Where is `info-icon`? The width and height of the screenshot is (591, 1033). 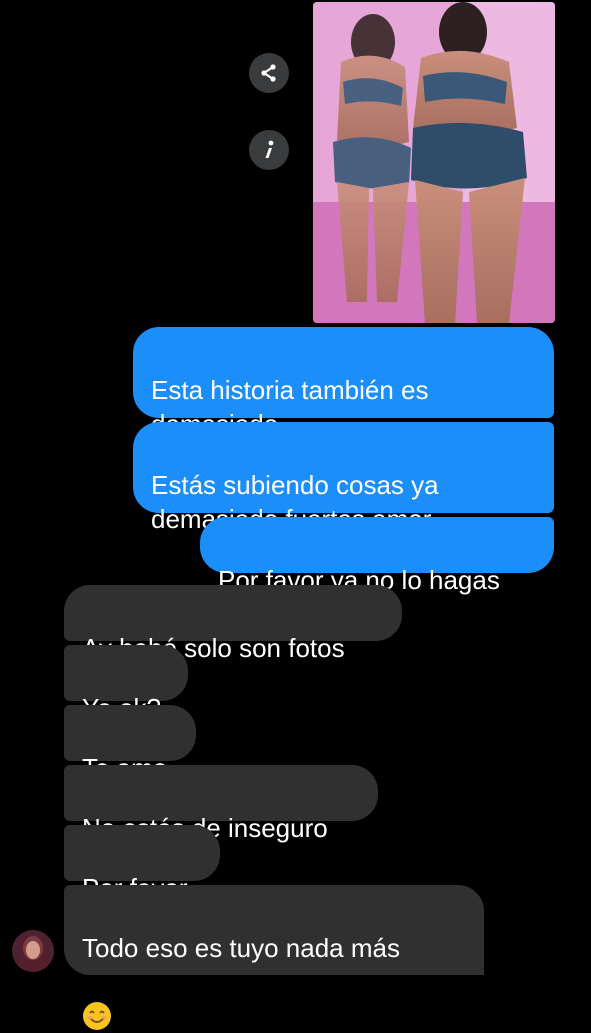
info-icon is located at coordinates (269, 149).